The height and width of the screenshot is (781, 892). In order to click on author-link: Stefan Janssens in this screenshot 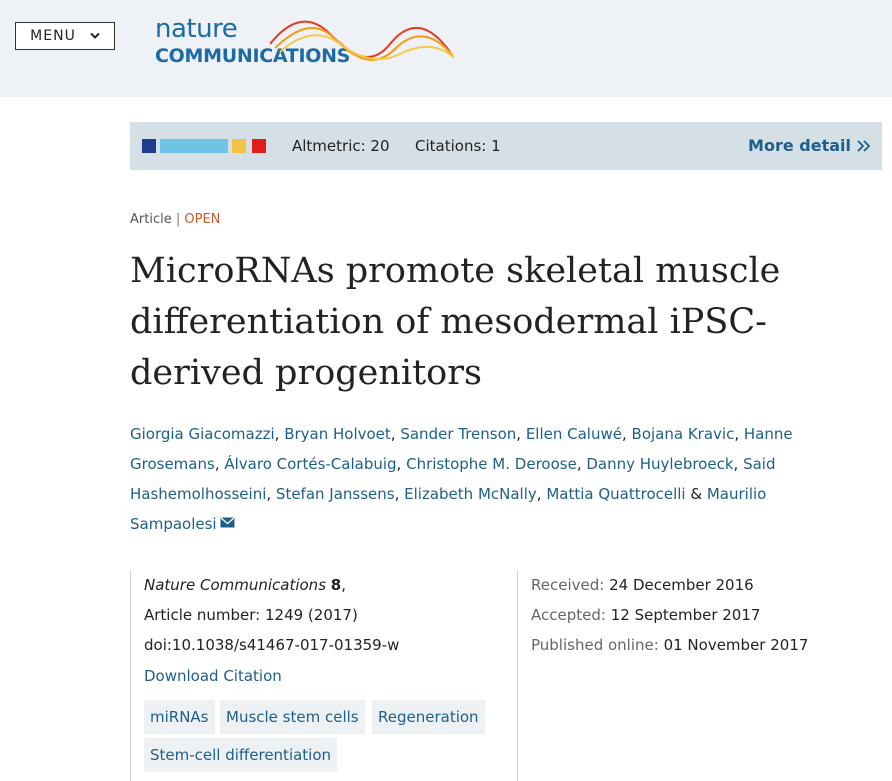, I will do `click(335, 494)`.